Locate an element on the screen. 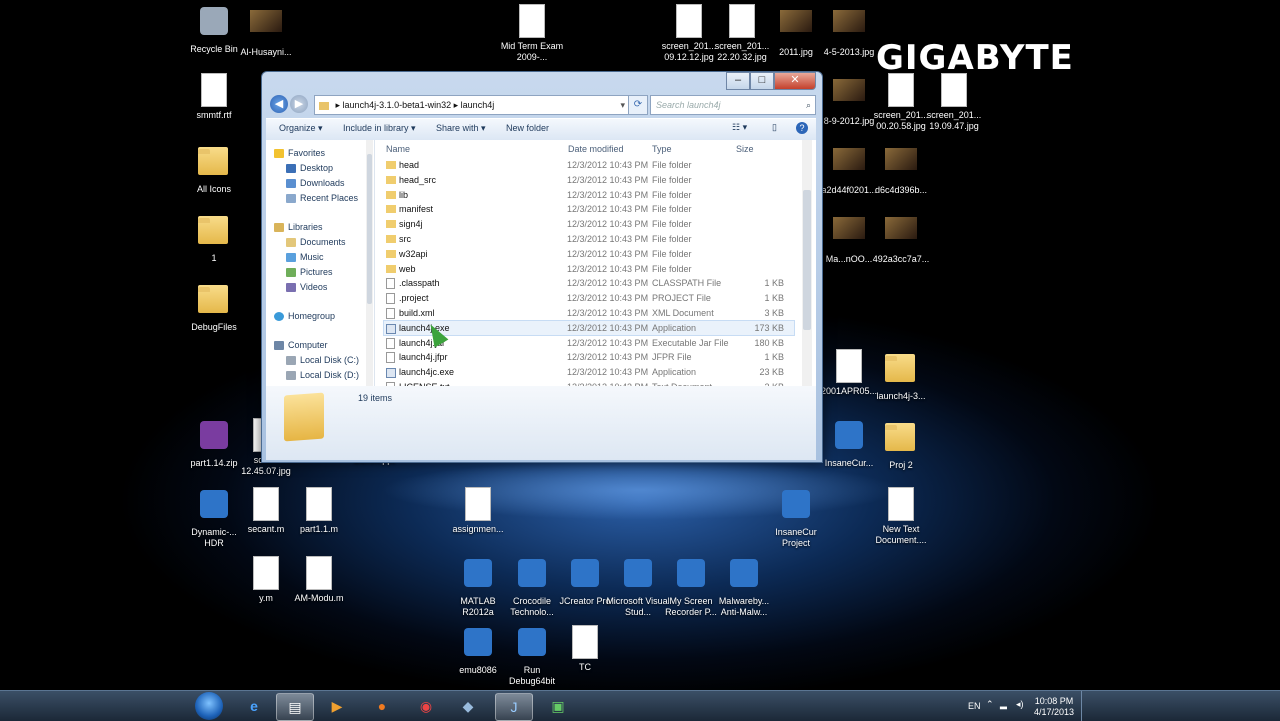 This screenshot has height=721, width=1280. breadcrumb-segment: launch4j is located at coordinates (478, 105).